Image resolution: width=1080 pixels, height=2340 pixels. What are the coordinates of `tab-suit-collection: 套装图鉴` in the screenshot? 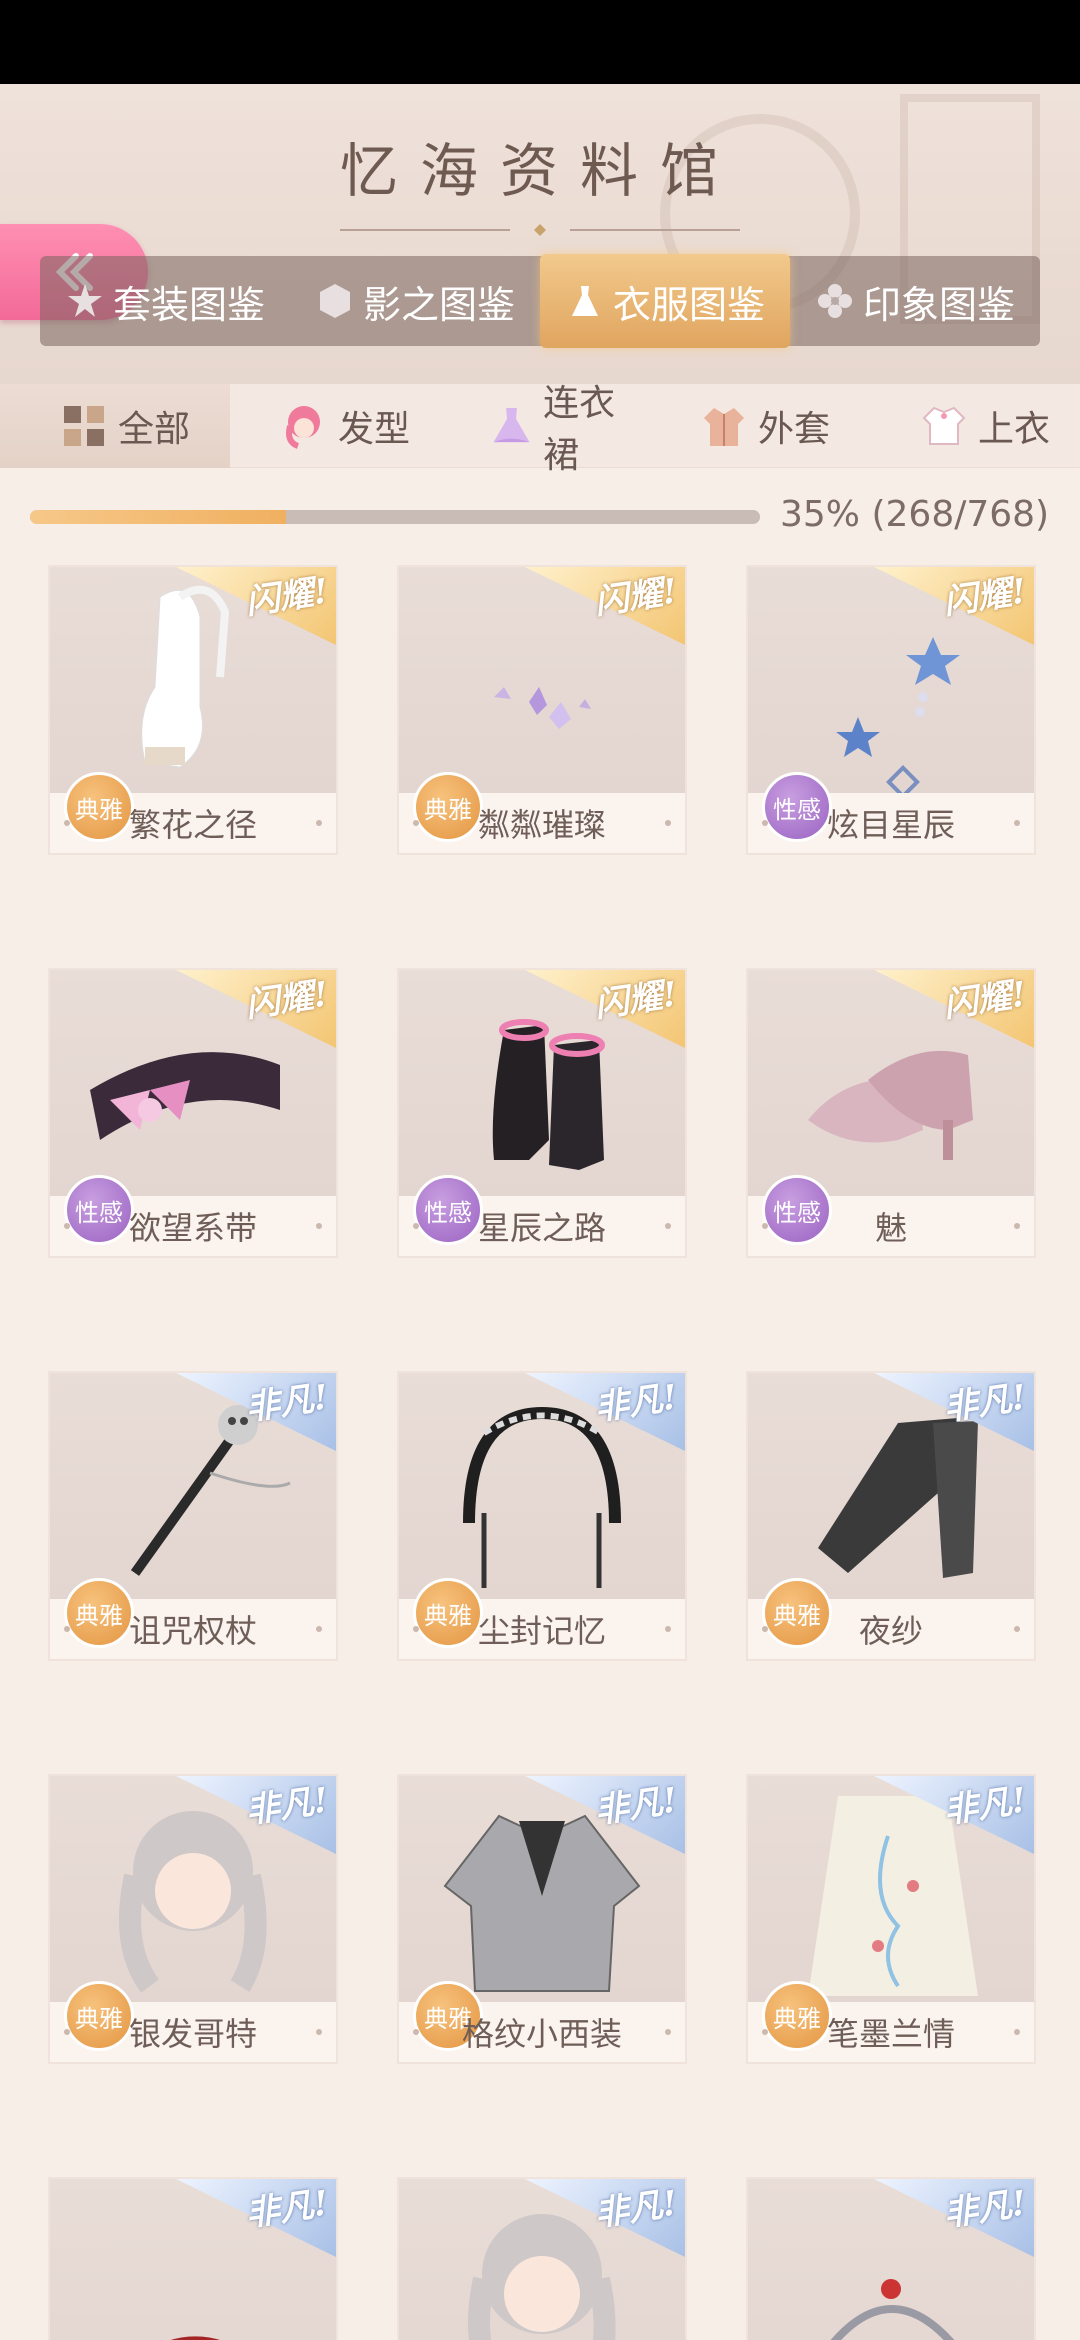 It's located at (165, 301).